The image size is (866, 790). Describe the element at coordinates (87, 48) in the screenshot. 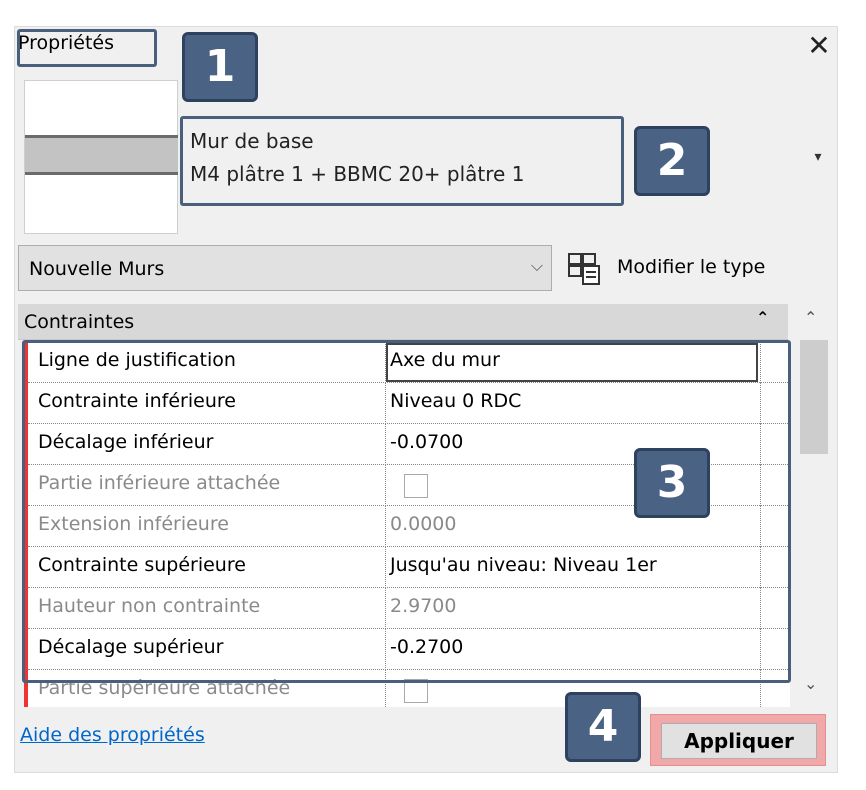

I see `title-highlight-box` at that location.